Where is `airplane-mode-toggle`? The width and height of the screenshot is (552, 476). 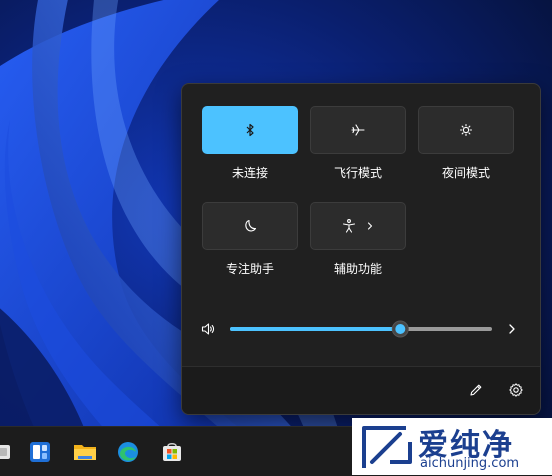 airplane-mode-toggle is located at coordinates (358, 130).